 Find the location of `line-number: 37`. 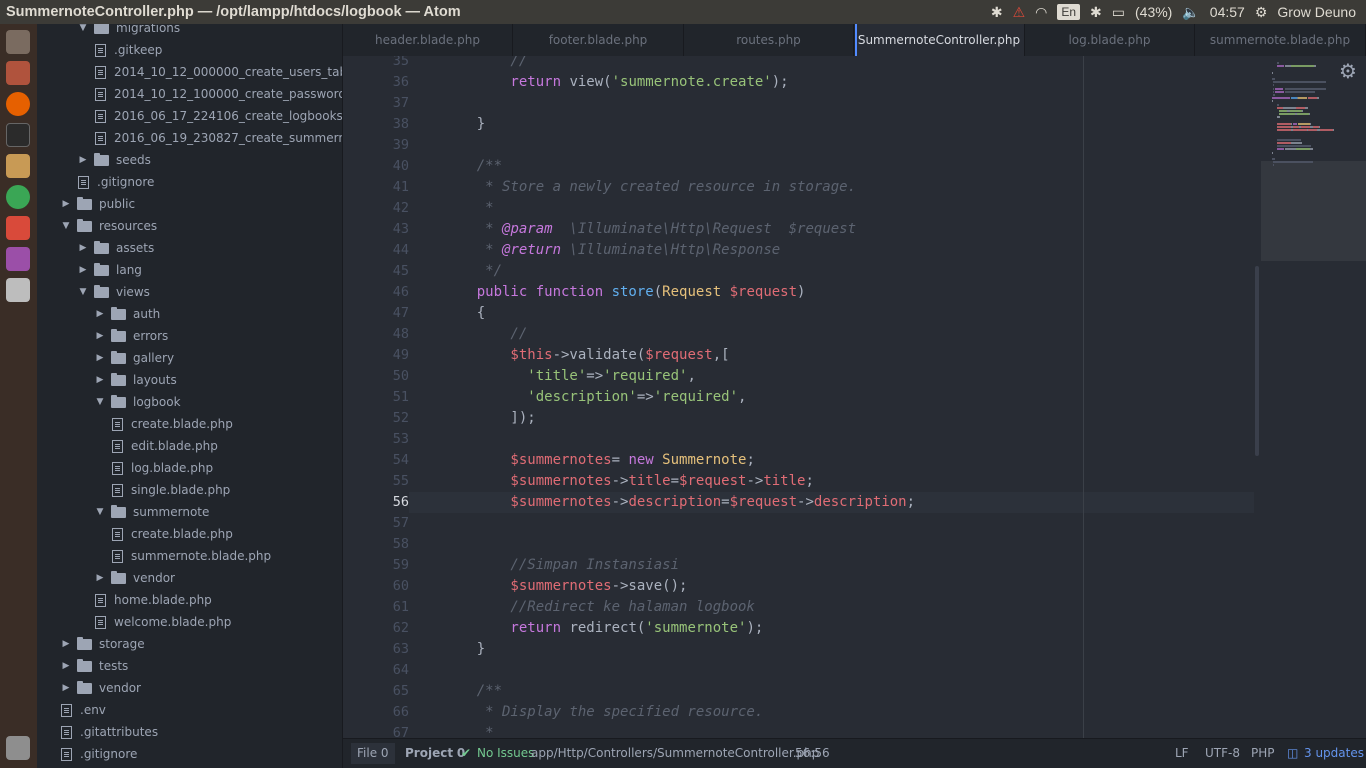

line-number: 37 is located at coordinates (376, 103).